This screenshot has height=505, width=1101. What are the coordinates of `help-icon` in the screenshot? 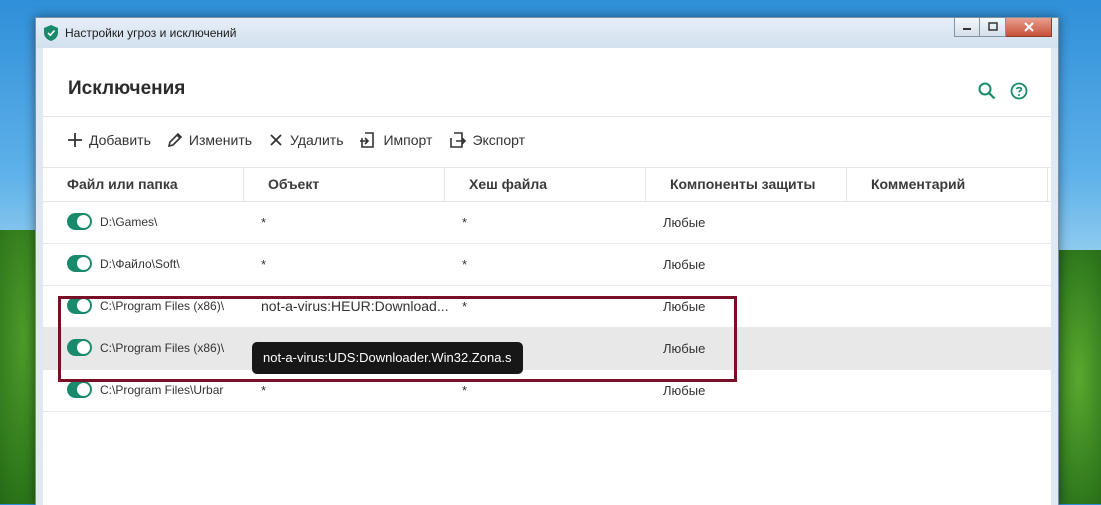 It's located at (1019, 91).